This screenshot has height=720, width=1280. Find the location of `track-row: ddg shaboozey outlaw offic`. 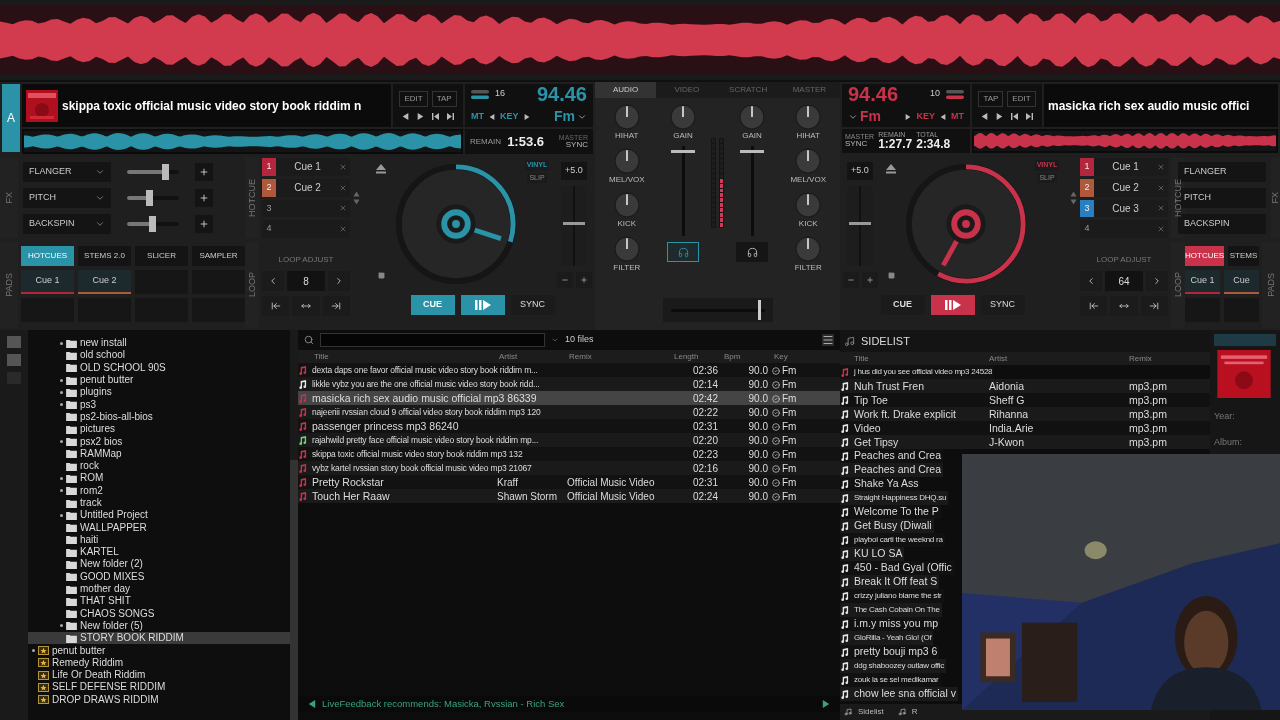

track-row: ddg shaboozey outlaw offic is located at coordinates (893, 666).